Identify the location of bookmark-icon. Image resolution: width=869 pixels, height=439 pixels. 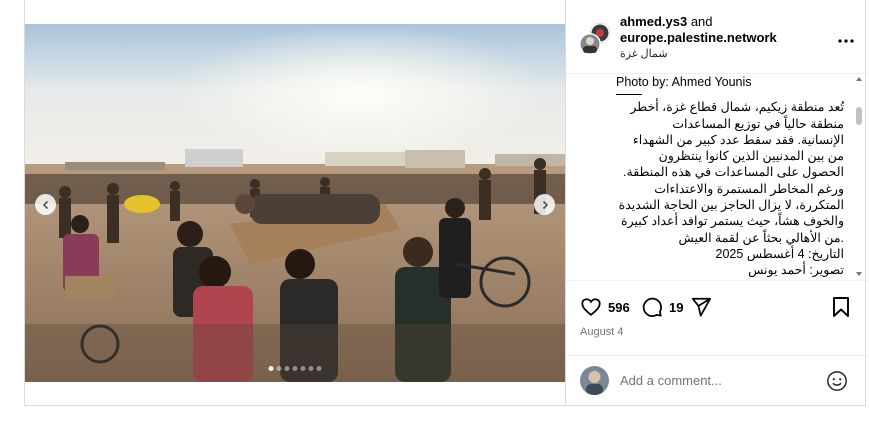
(841, 307).